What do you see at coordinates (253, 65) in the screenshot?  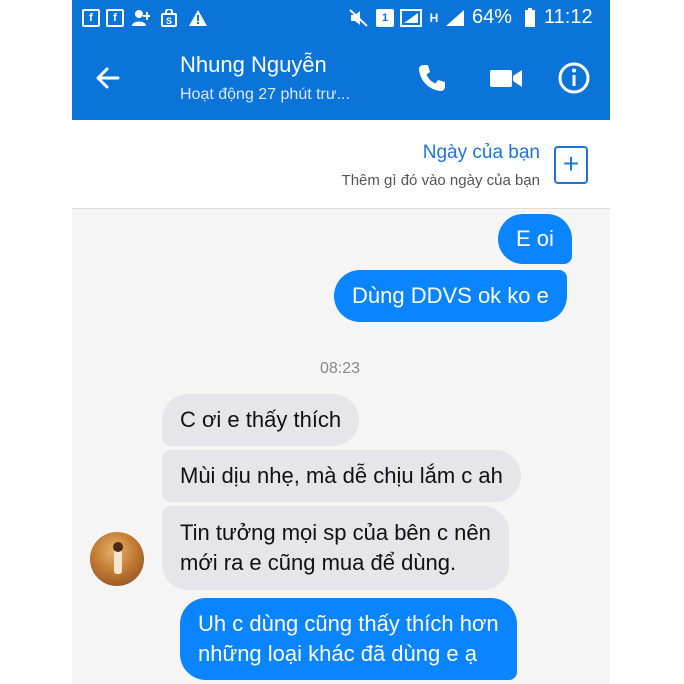 I see `contact-name: Nhung Nguyễn` at bounding box center [253, 65].